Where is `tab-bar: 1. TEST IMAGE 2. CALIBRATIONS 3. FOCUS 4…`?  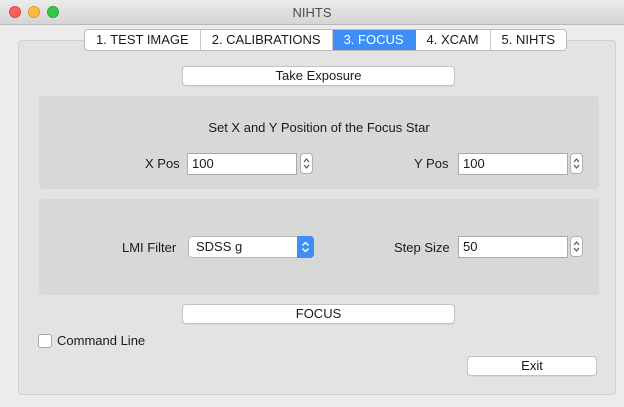
tab-bar: 1. TEST IMAGE 2. CALIBRATIONS 3. FOCUS 4… is located at coordinates (326, 40).